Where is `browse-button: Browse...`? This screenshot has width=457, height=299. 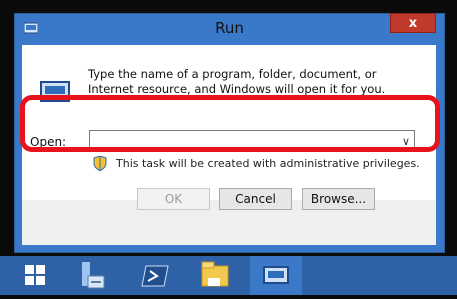
browse-button: Browse... is located at coordinates (338, 199).